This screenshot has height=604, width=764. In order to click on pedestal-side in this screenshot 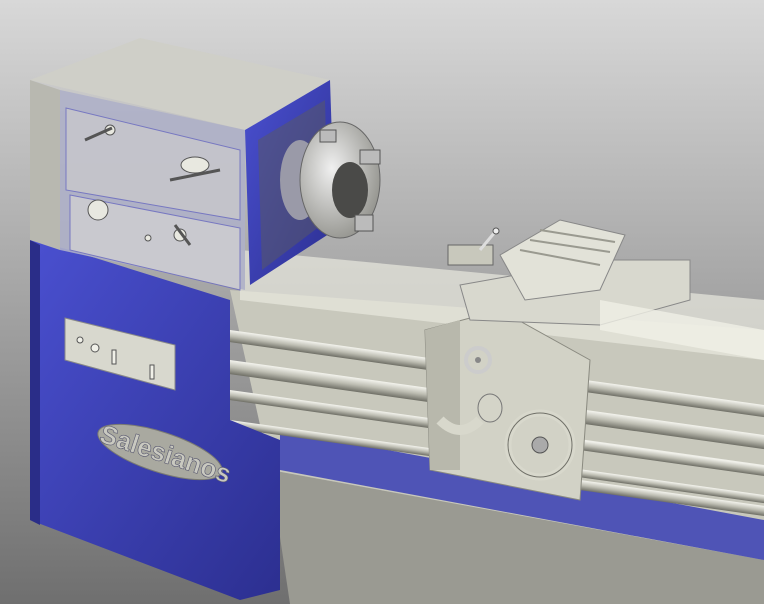, I will do `click(35, 382)`.